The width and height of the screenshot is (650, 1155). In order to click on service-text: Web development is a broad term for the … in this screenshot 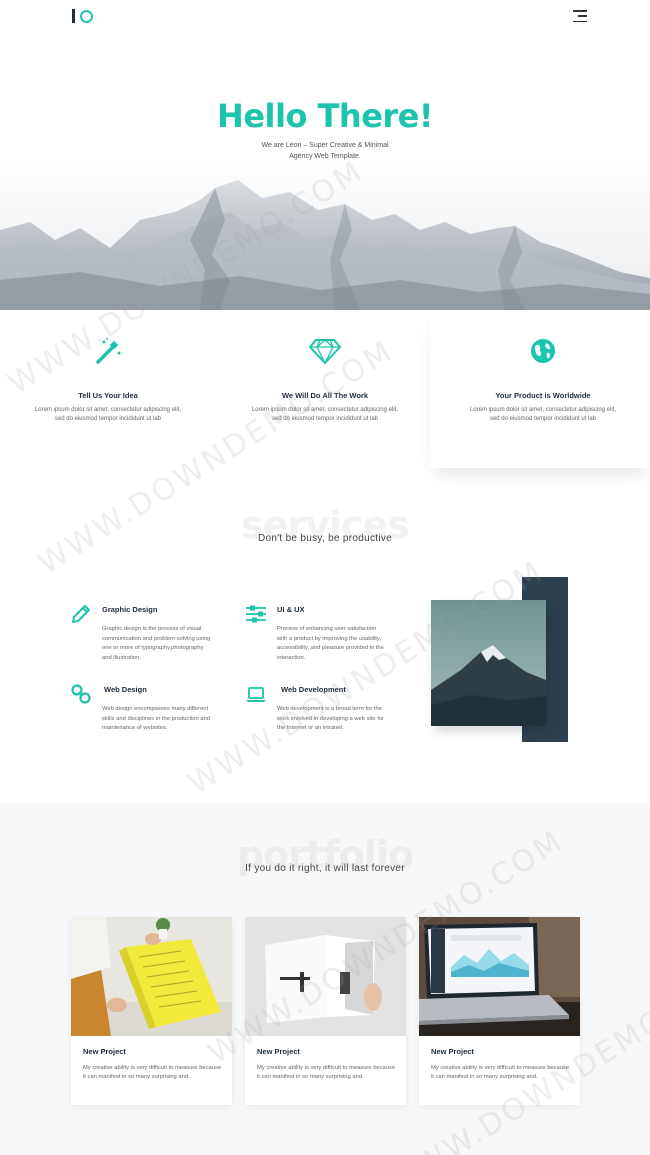, I will do `click(330, 718)`.